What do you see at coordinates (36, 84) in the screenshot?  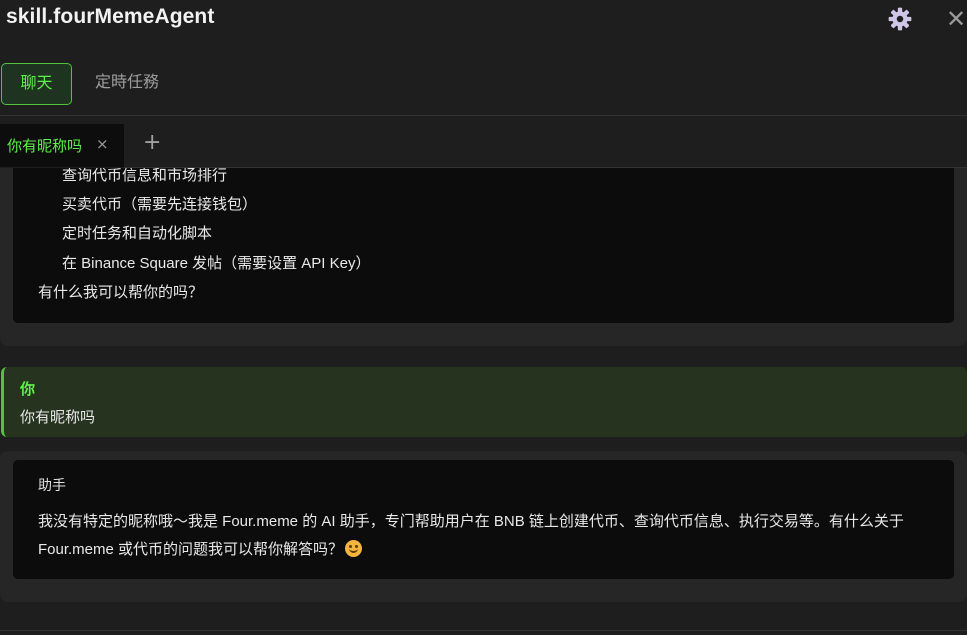 I see `tab-chat: 聊天` at bounding box center [36, 84].